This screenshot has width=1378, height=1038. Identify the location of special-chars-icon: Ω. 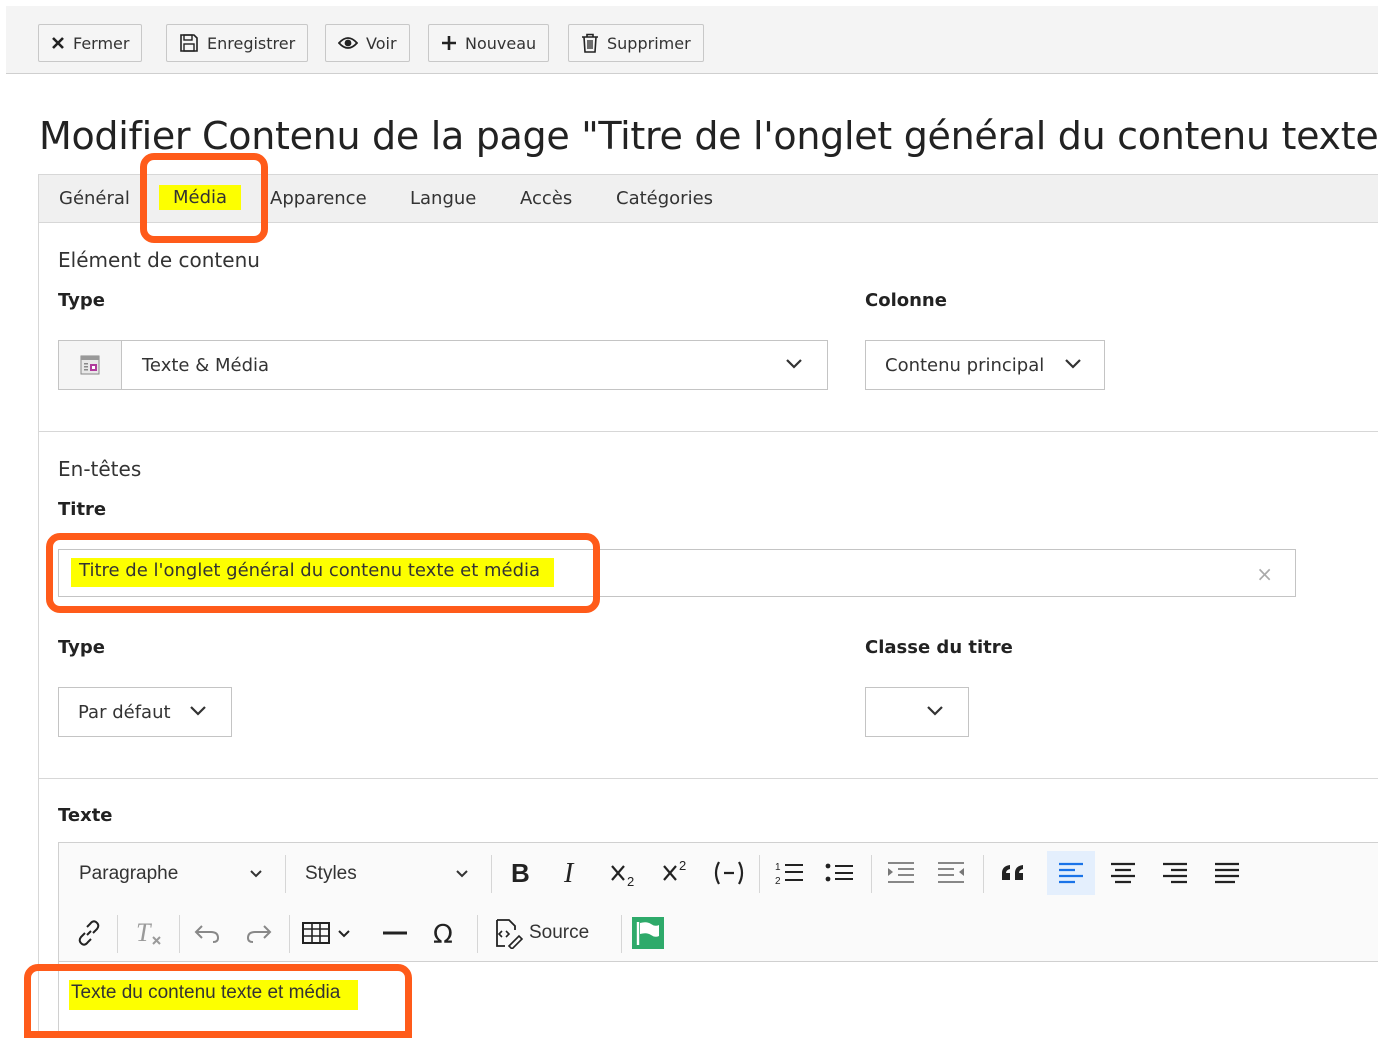
(445, 933).